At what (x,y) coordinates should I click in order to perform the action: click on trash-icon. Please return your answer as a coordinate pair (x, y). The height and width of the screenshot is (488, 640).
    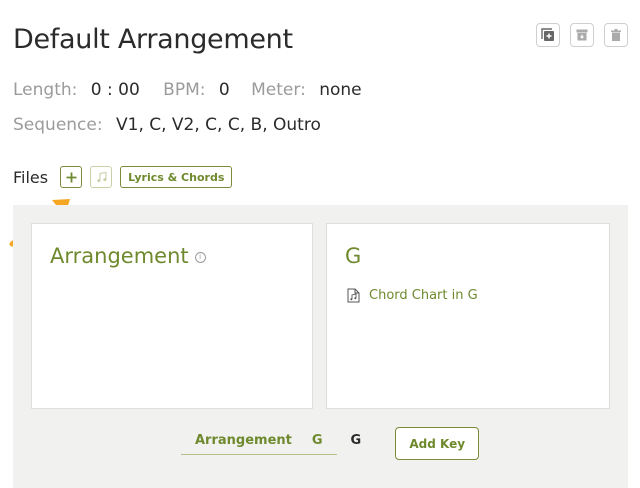
    Looking at the image, I should click on (616, 35).